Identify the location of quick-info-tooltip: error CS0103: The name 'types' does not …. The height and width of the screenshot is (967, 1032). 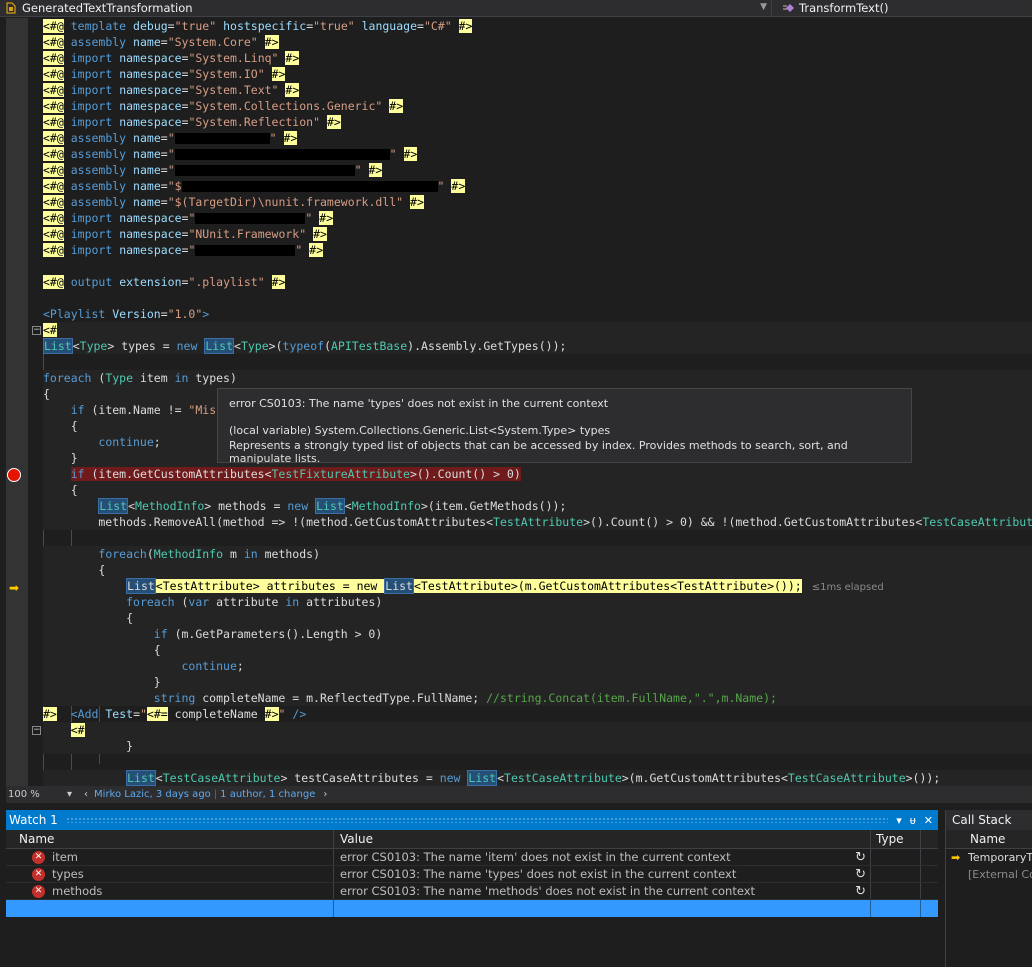
(564, 426).